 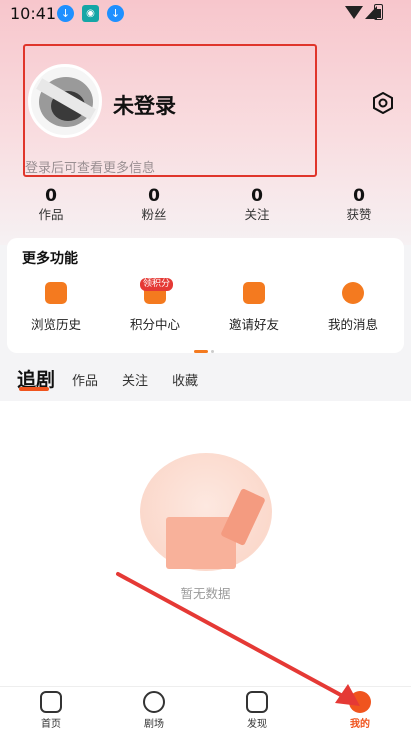 I want to click on page-indicator, so click(x=204, y=347).